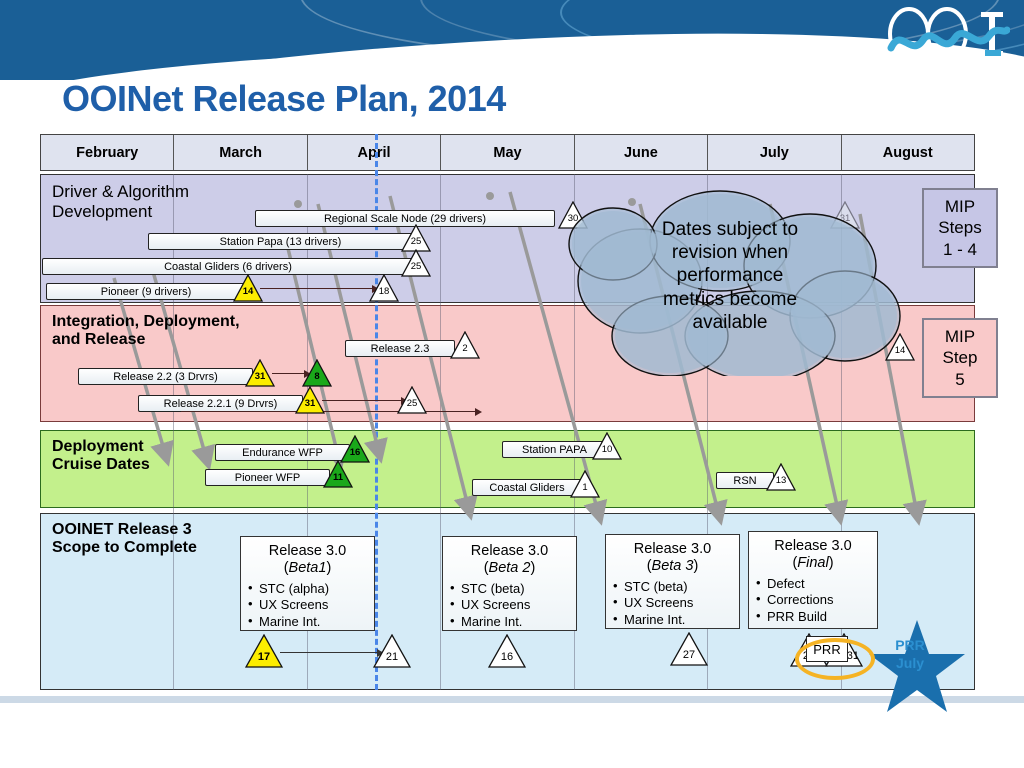  What do you see at coordinates (641, 152) in the screenshot?
I see `month-cell-june: June` at bounding box center [641, 152].